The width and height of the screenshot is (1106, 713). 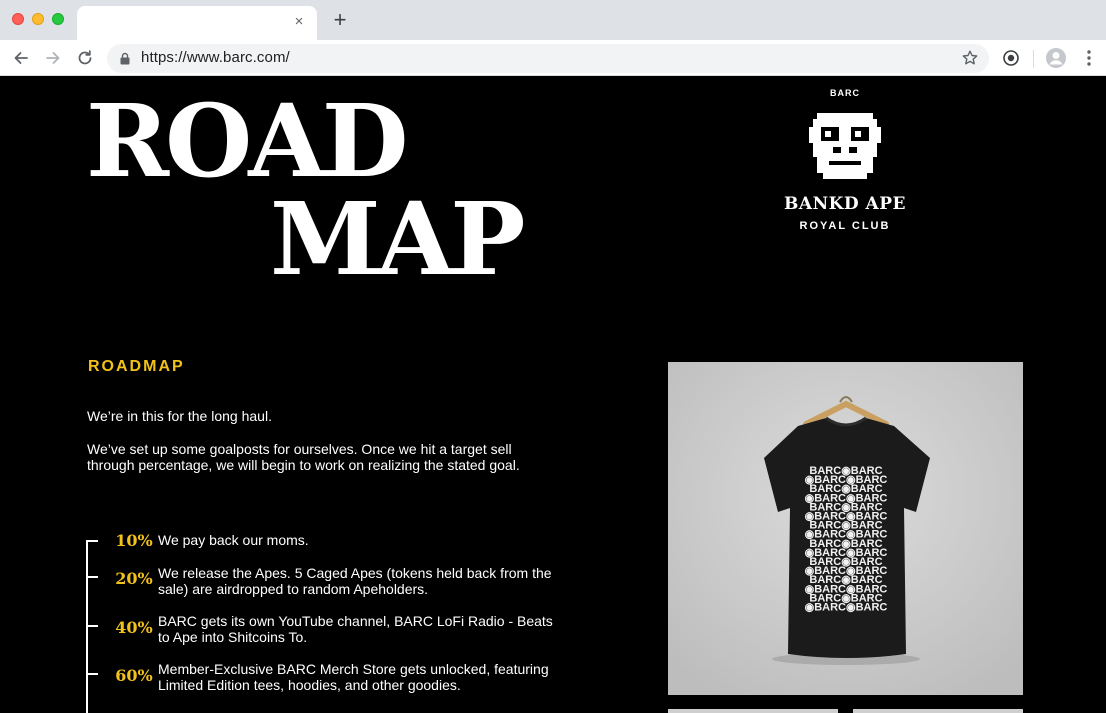 What do you see at coordinates (1011, 58) in the screenshot?
I see `extension-icon` at bounding box center [1011, 58].